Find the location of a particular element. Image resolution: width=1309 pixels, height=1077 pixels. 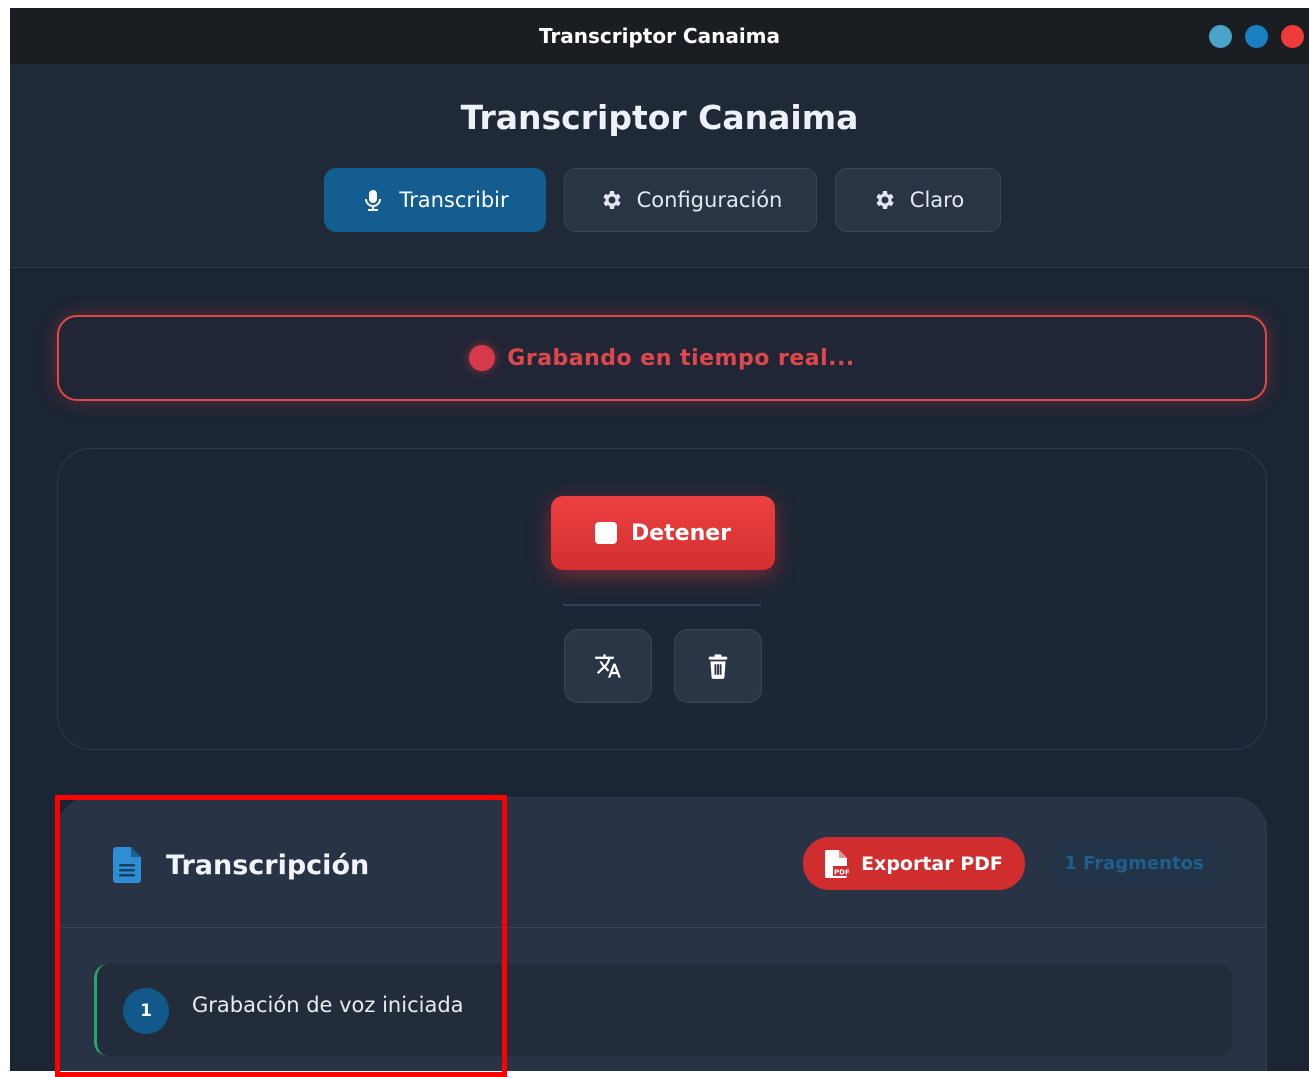

list-item: 1 Grabación de voz iniciada is located at coordinates (663, 1010).